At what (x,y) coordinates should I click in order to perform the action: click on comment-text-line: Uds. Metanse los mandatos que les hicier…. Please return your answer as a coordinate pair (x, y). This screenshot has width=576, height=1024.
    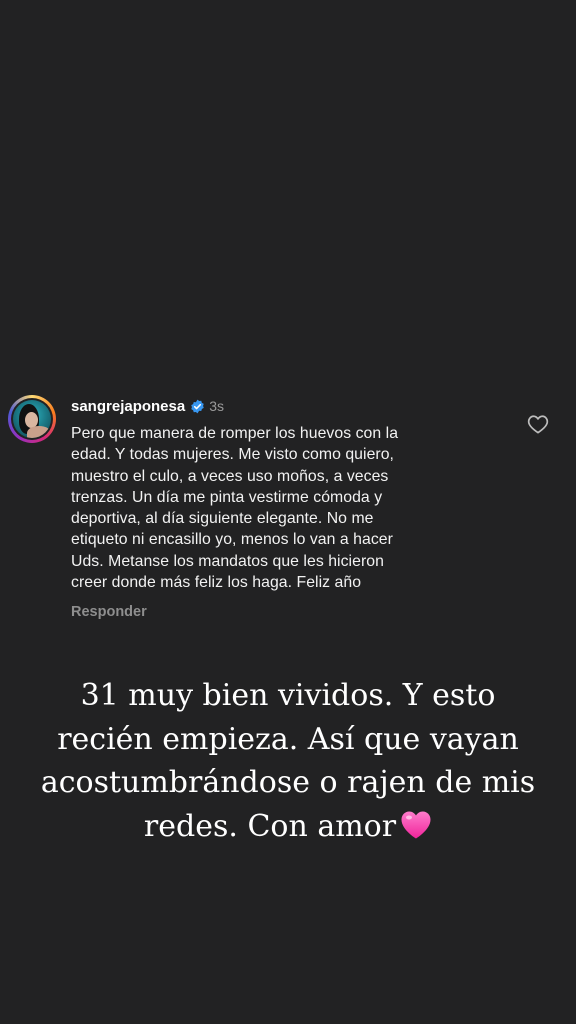
    Looking at the image, I should click on (227, 561).